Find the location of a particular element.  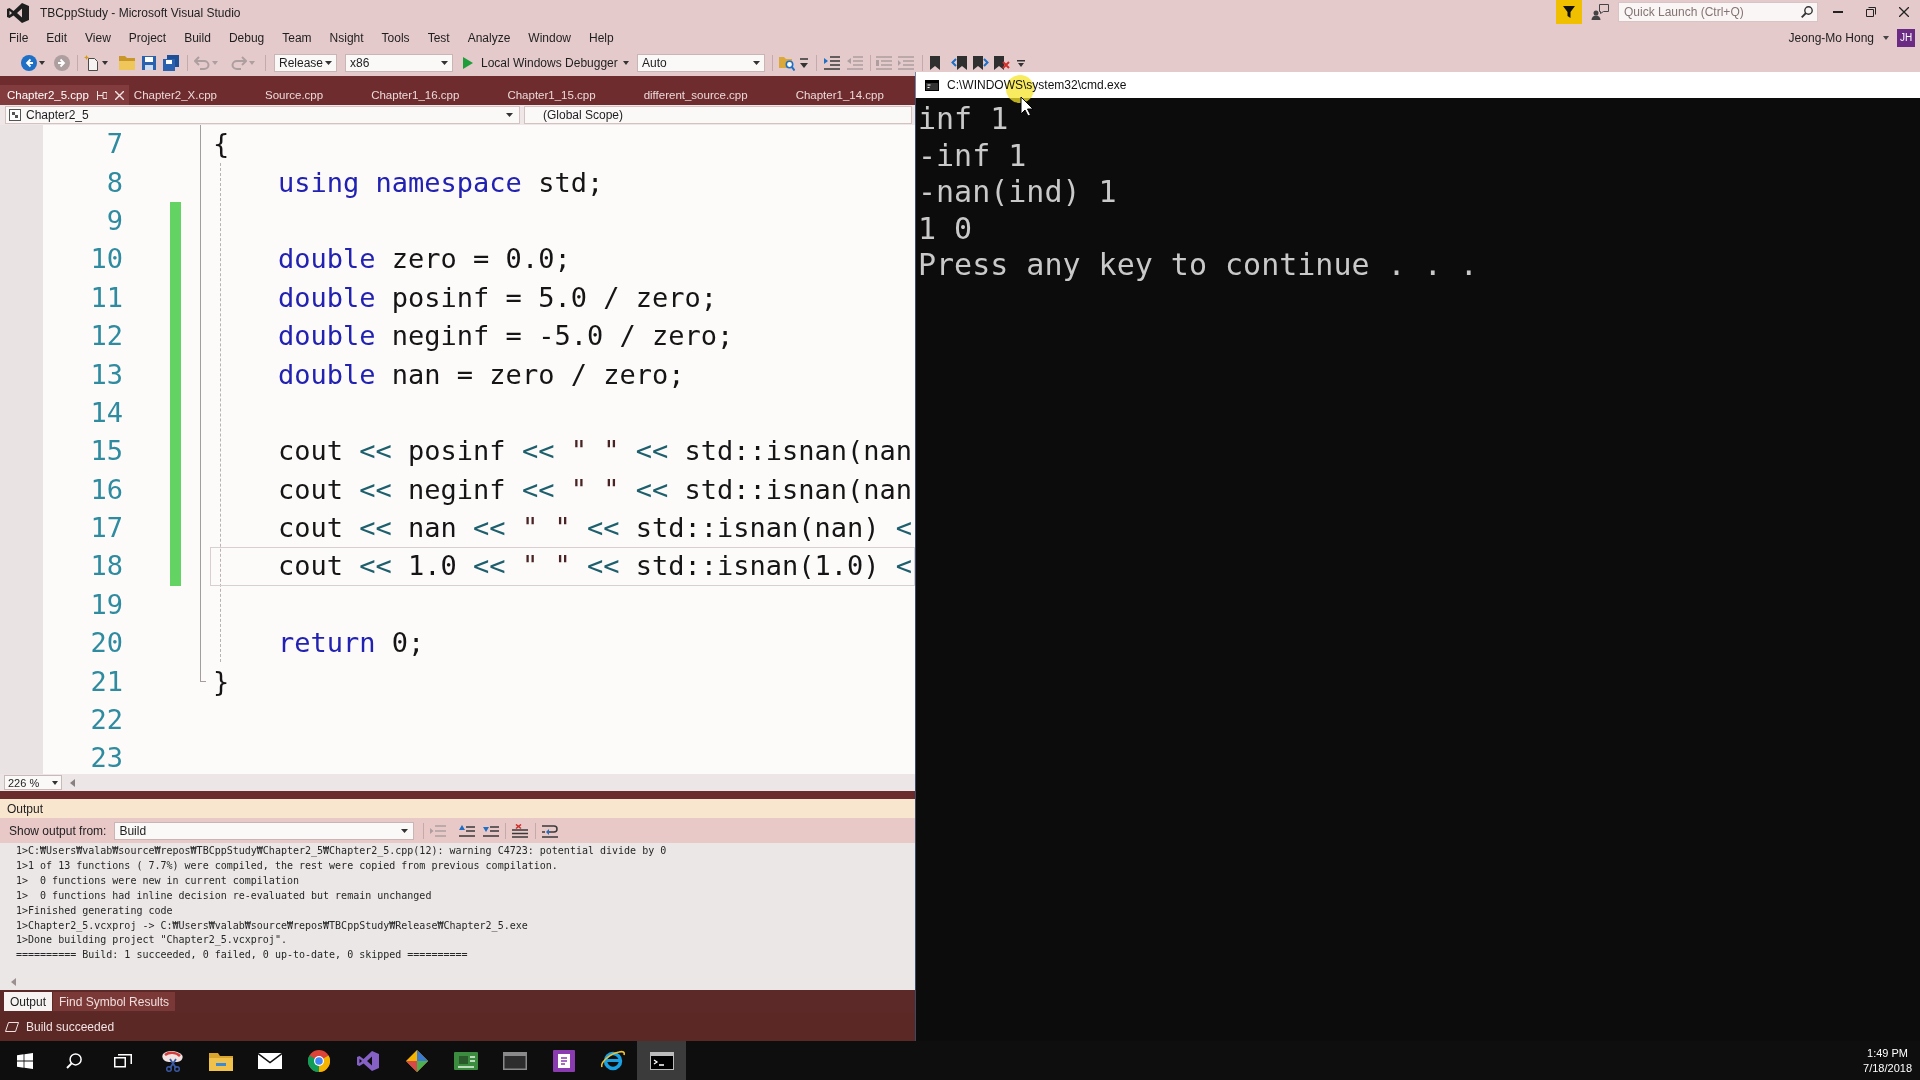

account-avatar: JH is located at coordinates (1906, 37).